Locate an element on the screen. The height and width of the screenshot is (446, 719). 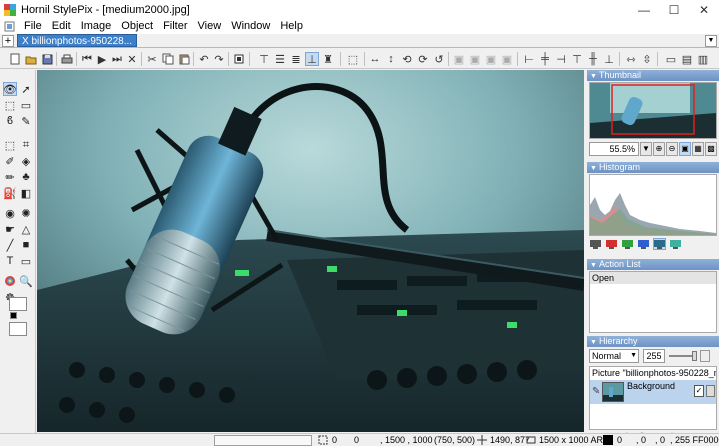
menu-filter: Filter is located at coordinates (175, 26).